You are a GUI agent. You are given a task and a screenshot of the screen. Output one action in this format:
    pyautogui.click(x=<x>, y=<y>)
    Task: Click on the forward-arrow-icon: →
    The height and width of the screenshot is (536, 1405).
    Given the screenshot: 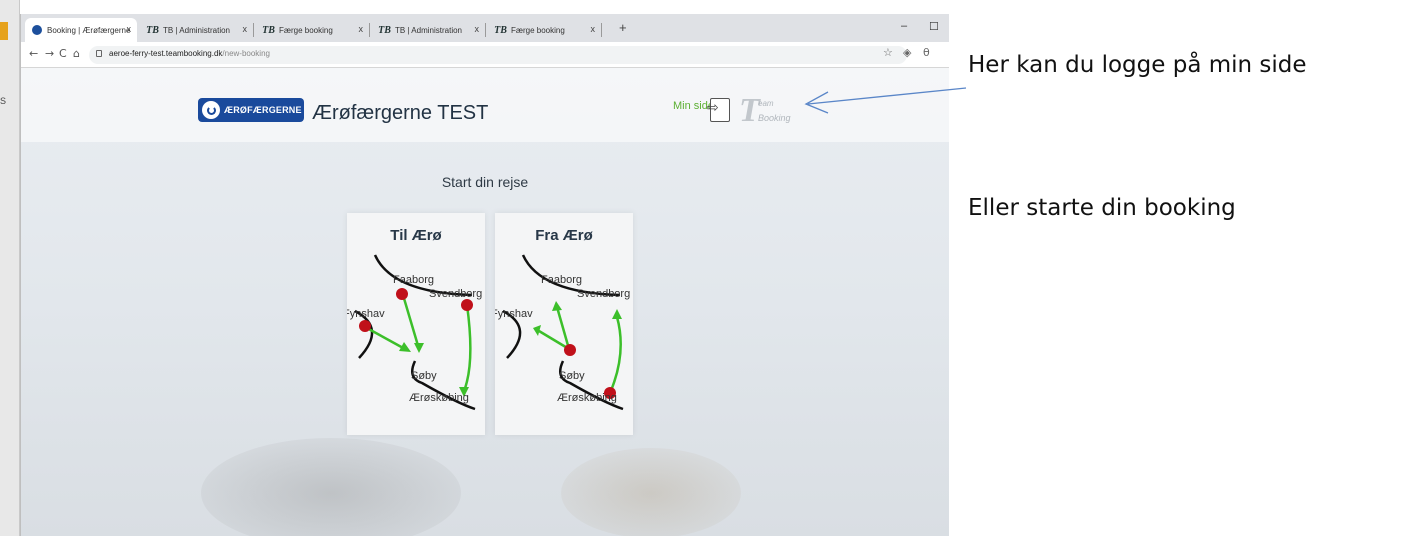 What is the action you would take?
    pyautogui.click(x=49, y=53)
    